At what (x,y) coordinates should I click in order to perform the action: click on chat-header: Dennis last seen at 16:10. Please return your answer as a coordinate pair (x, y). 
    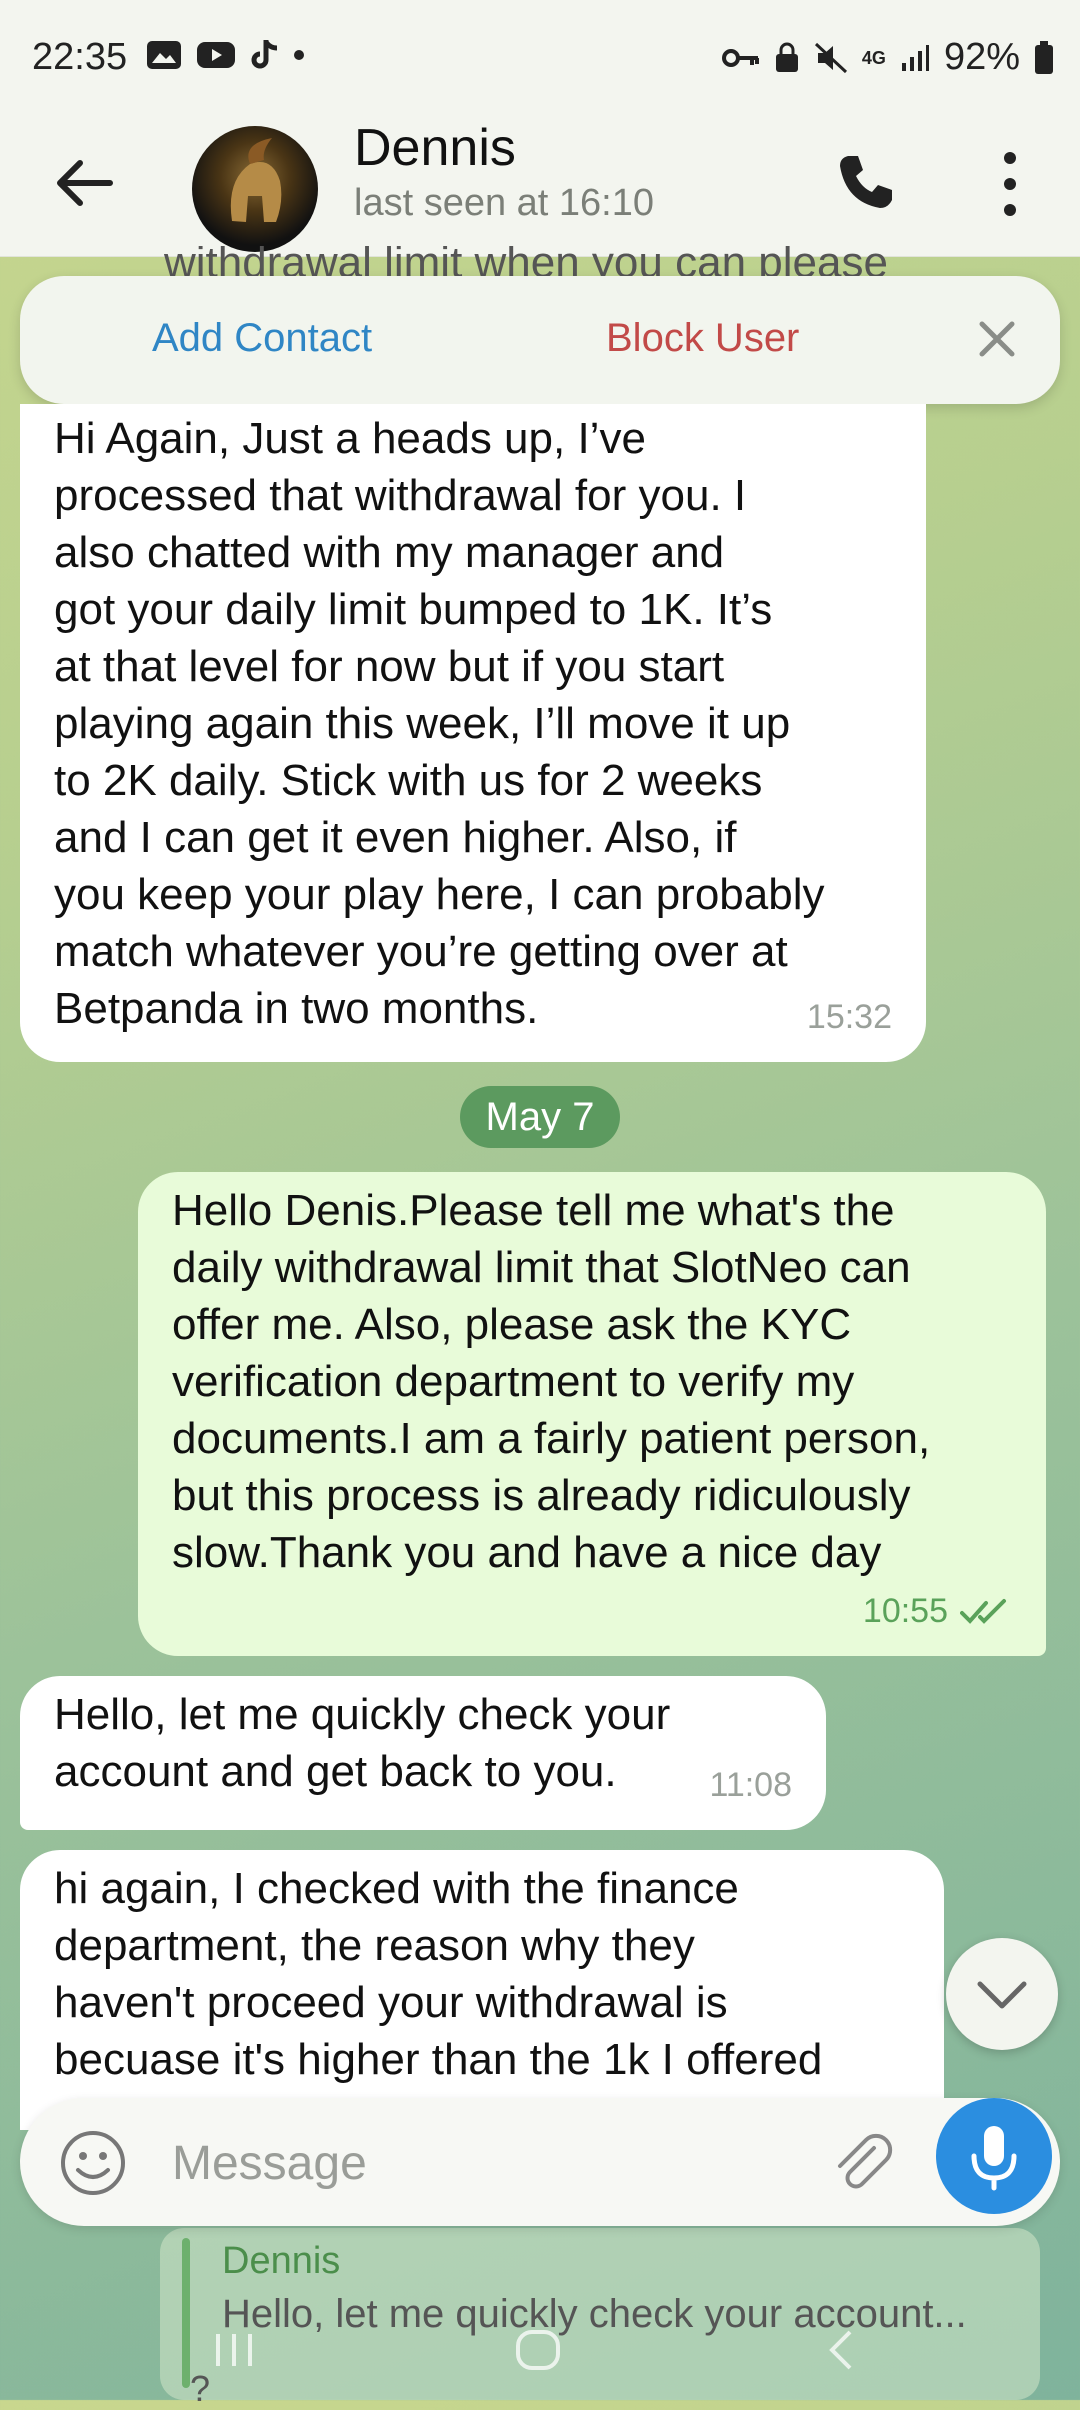
    Looking at the image, I should click on (540, 187).